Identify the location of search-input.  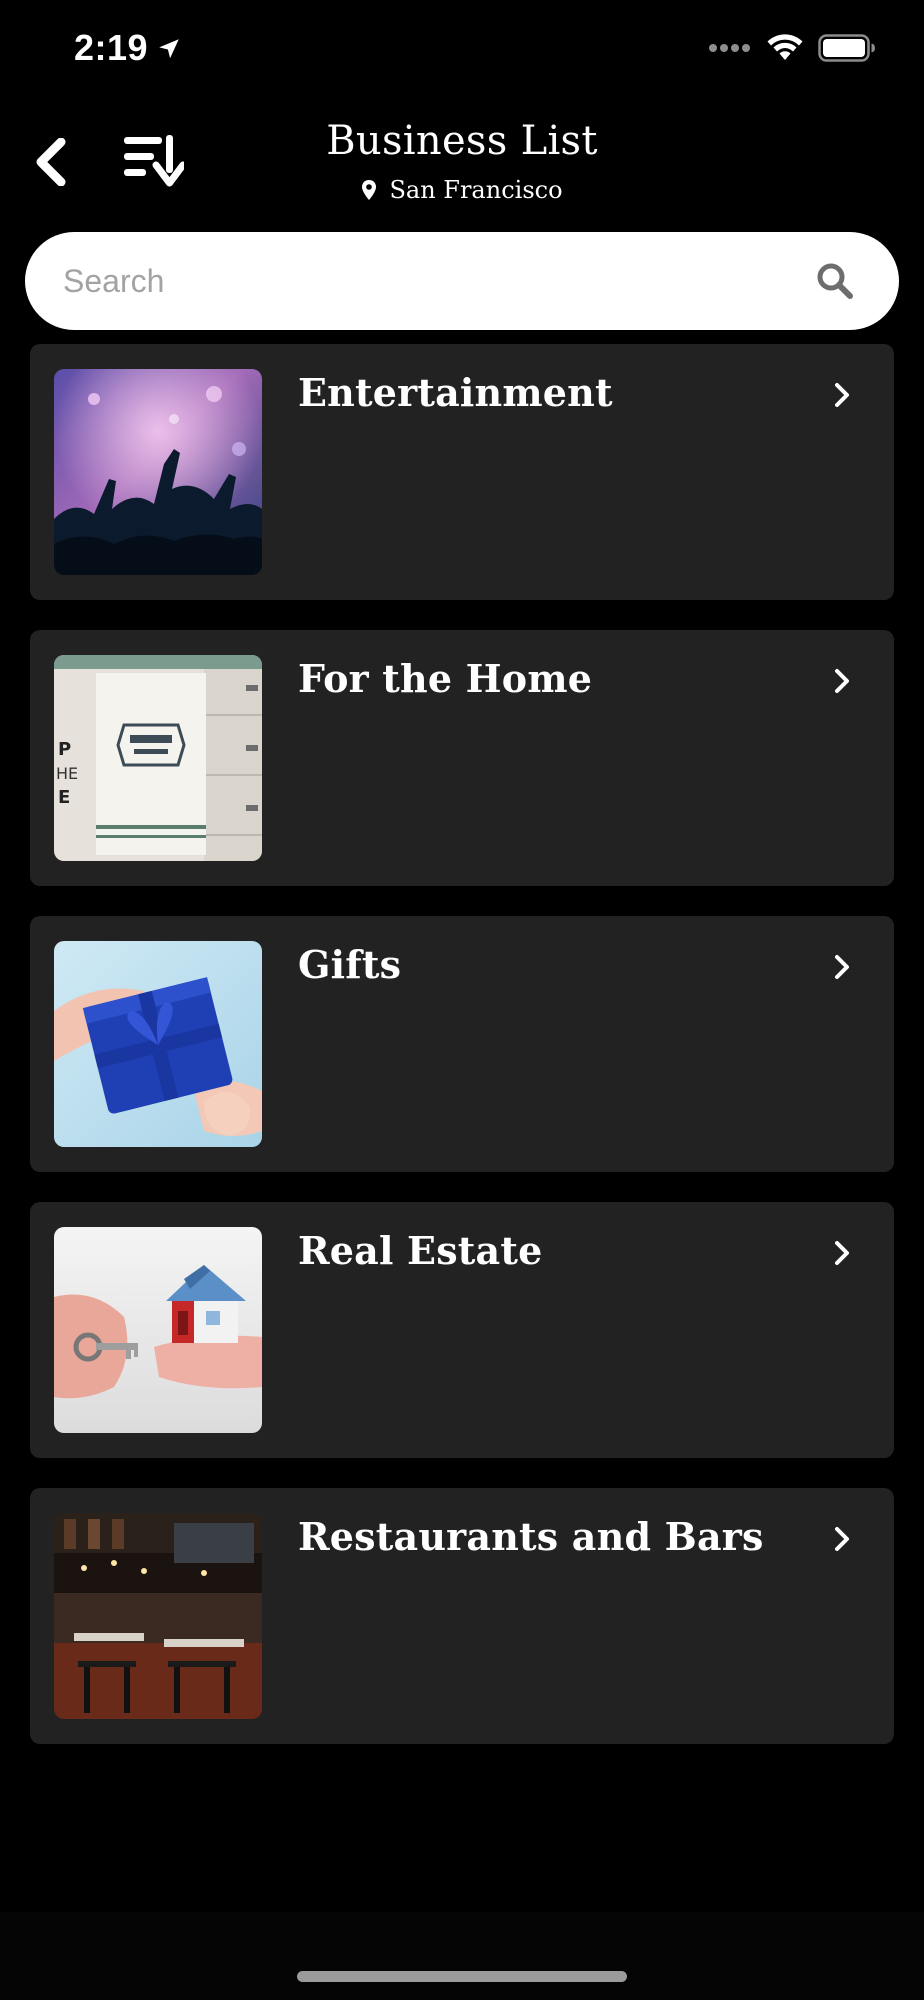
(438, 281).